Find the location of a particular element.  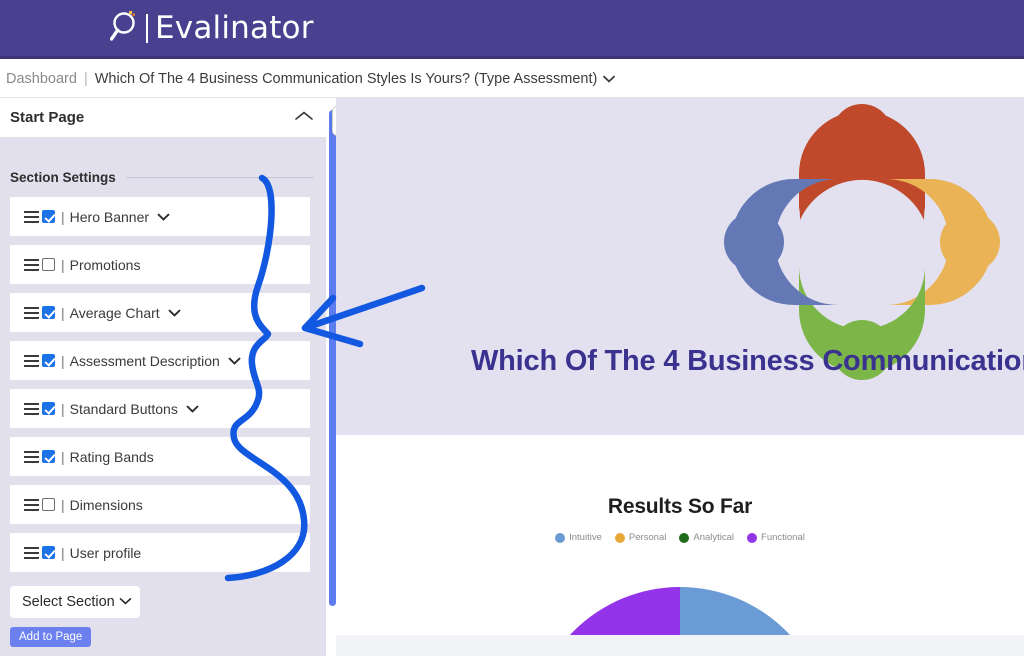

section-row: | Assessment Description is located at coordinates (160, 360).